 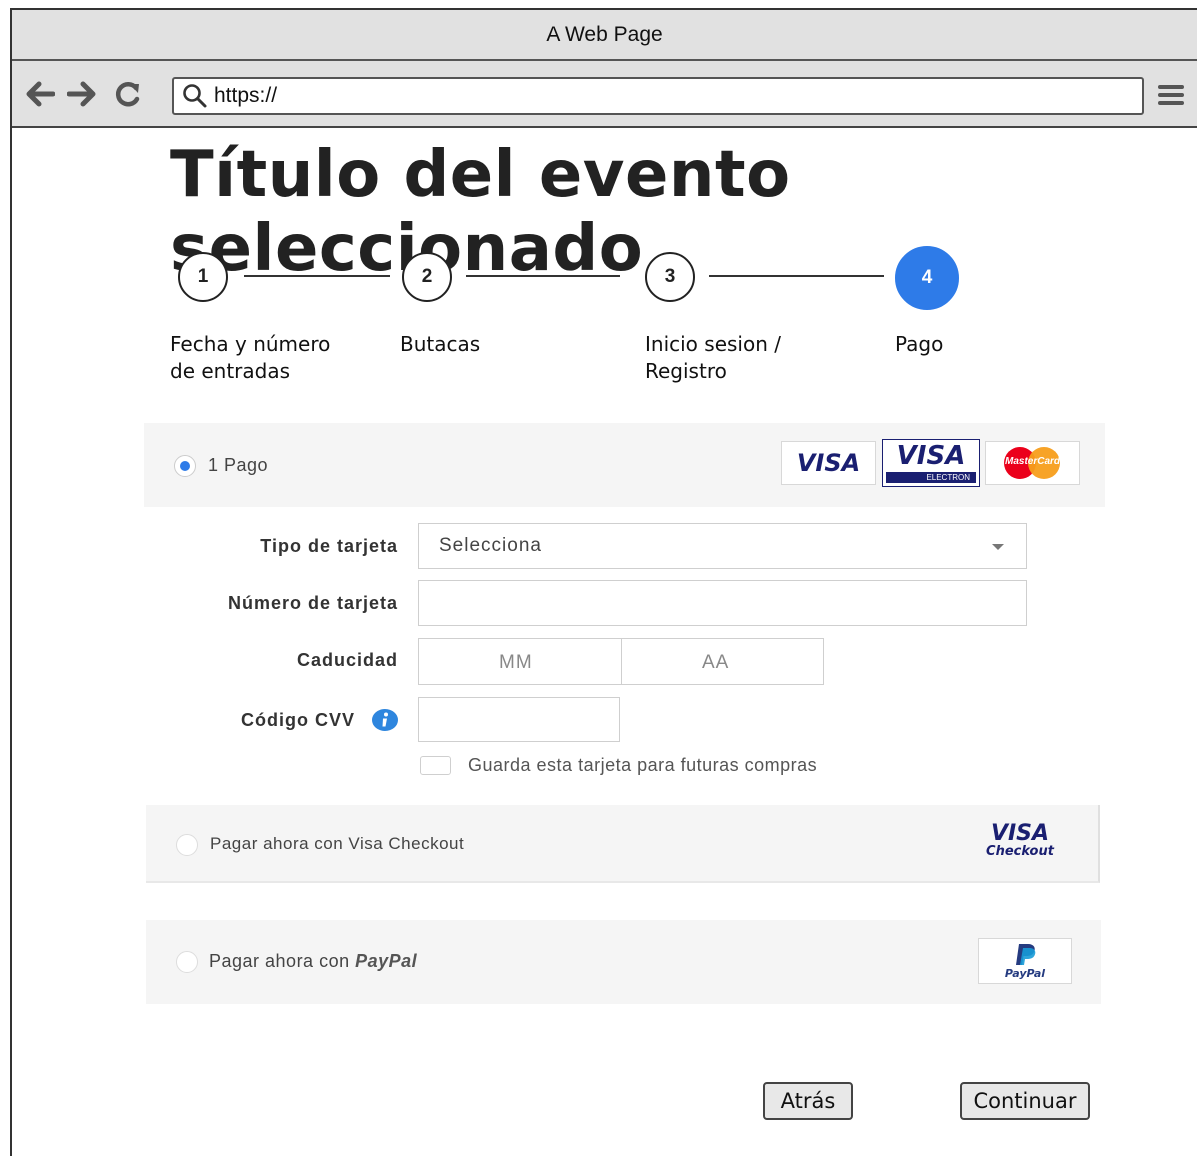 What do you see at coordinates (1025, 1101) in the screenshot?
I see `continue-button: Continuar` at bounding box center [1025, 1101].